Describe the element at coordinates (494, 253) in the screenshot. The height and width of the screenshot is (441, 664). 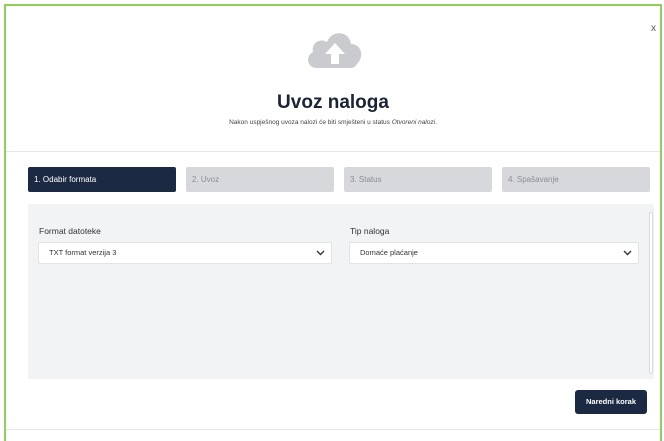
I see `type-select: Domaće plaćanje` at that location.